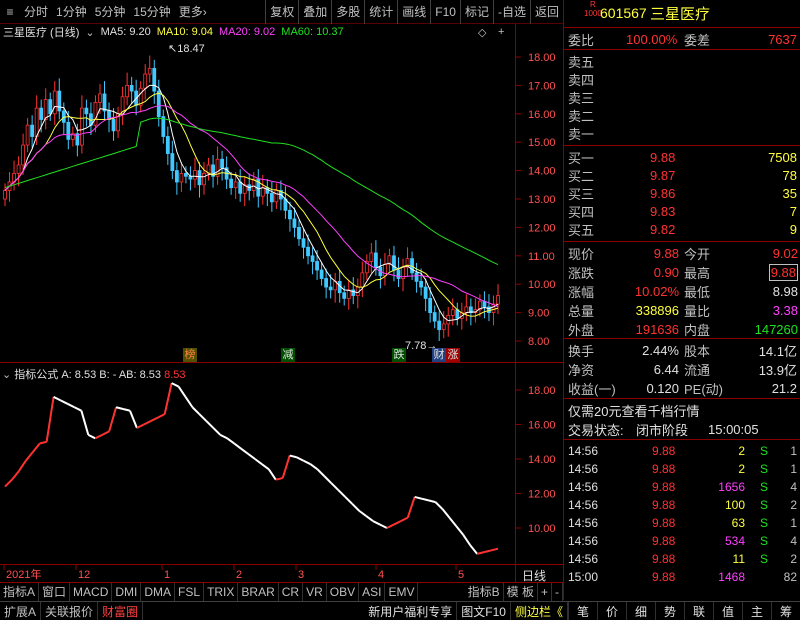 This screenshot has width=800, height=620. Describe the element at coordinates (127, 591) in the screenshot. I see `tab-dmi: DMI` at that location.